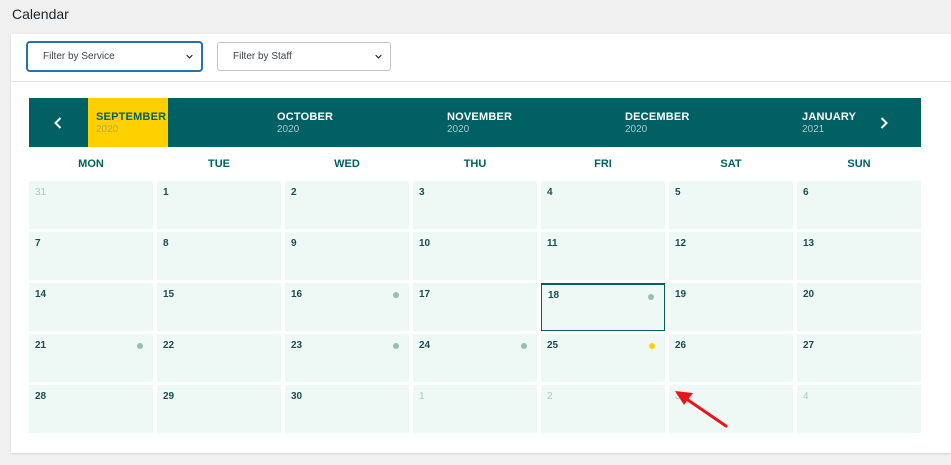 The width and height of the screenshot is (951, 465). I want to click on weekday-label: TUE, so click(219, 164).